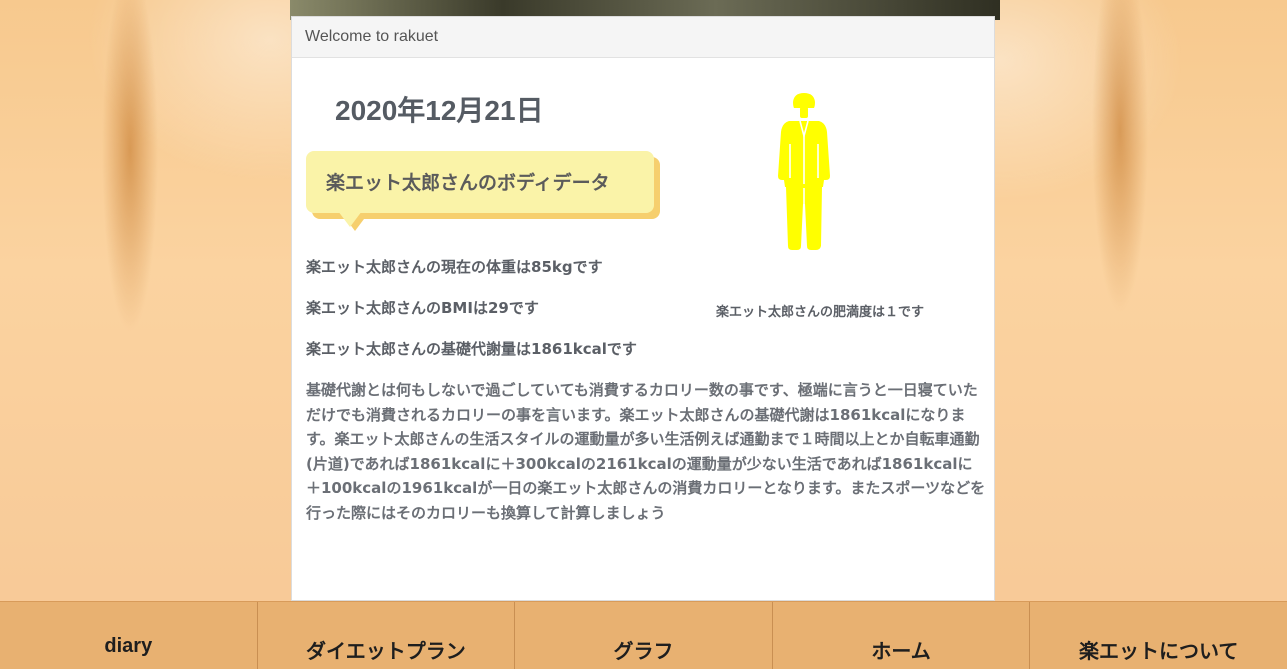  What do you see at coordinates (128, 635) in the screenshot?
I see `nav-diary: diary` at bounding box center [128, 635].